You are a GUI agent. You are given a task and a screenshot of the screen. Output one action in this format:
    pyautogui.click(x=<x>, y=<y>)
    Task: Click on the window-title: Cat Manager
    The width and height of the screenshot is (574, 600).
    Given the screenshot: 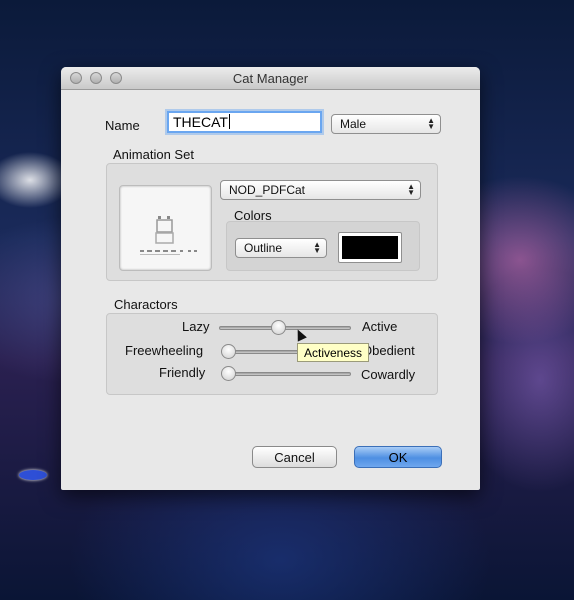 What is the action you would take?
    pyautogui.click(x=270, y=78)
    